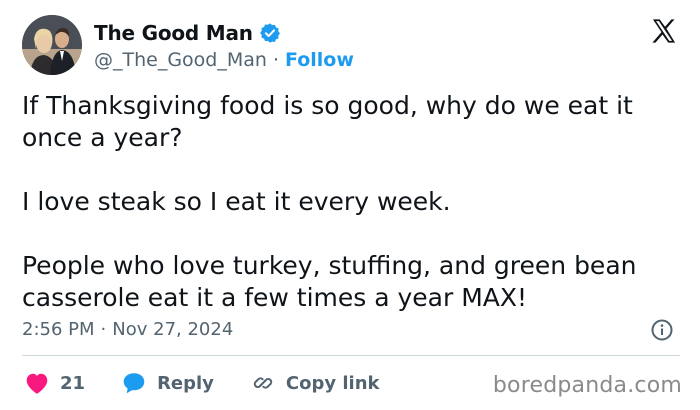 This screenshot has width=700, height=410. Describe the element at coordinates (58, 329) in the screenshot. I see `tweet-time: 2:56 PM` at that location.